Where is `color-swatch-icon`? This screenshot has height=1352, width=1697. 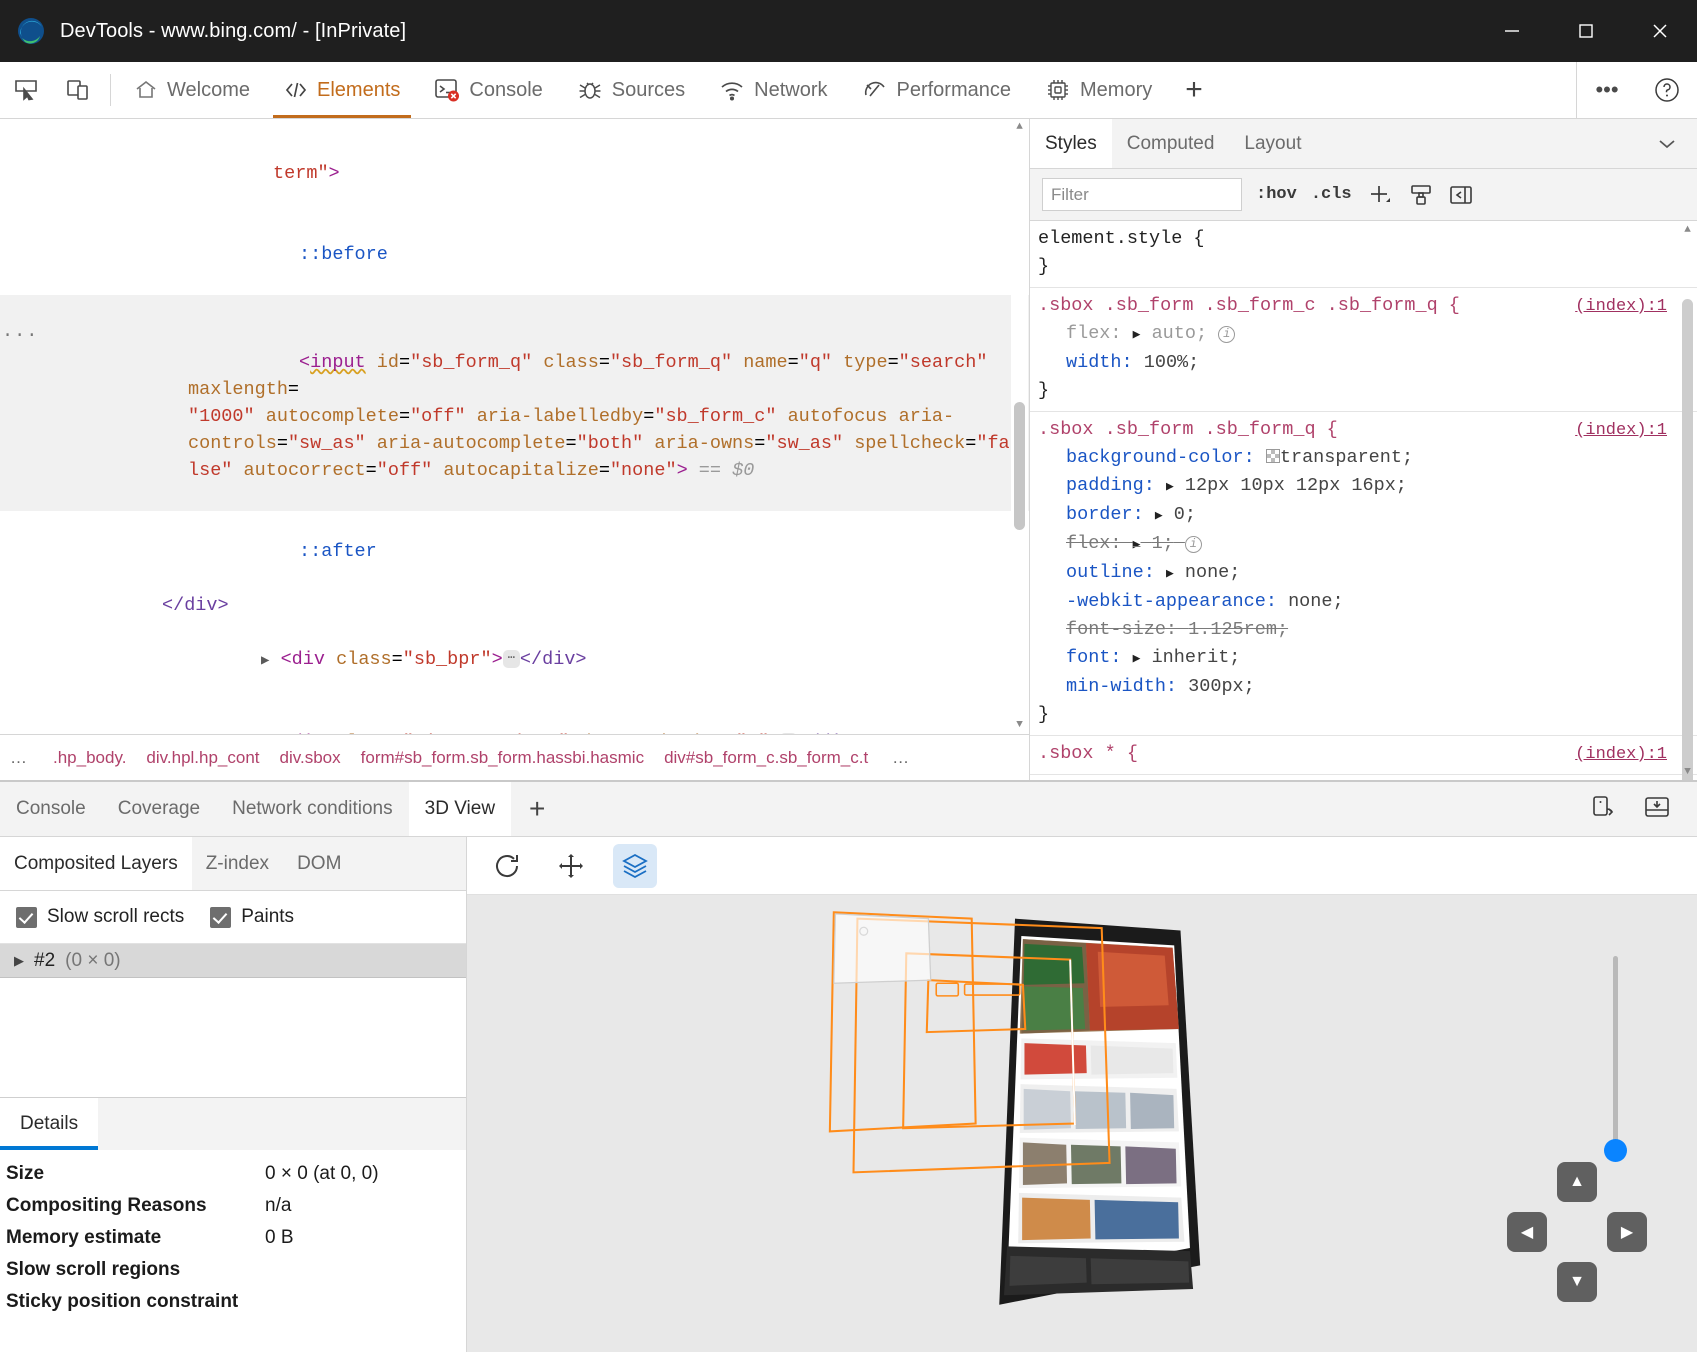 color-swatch-icon is located at coordinates (1272, 456).